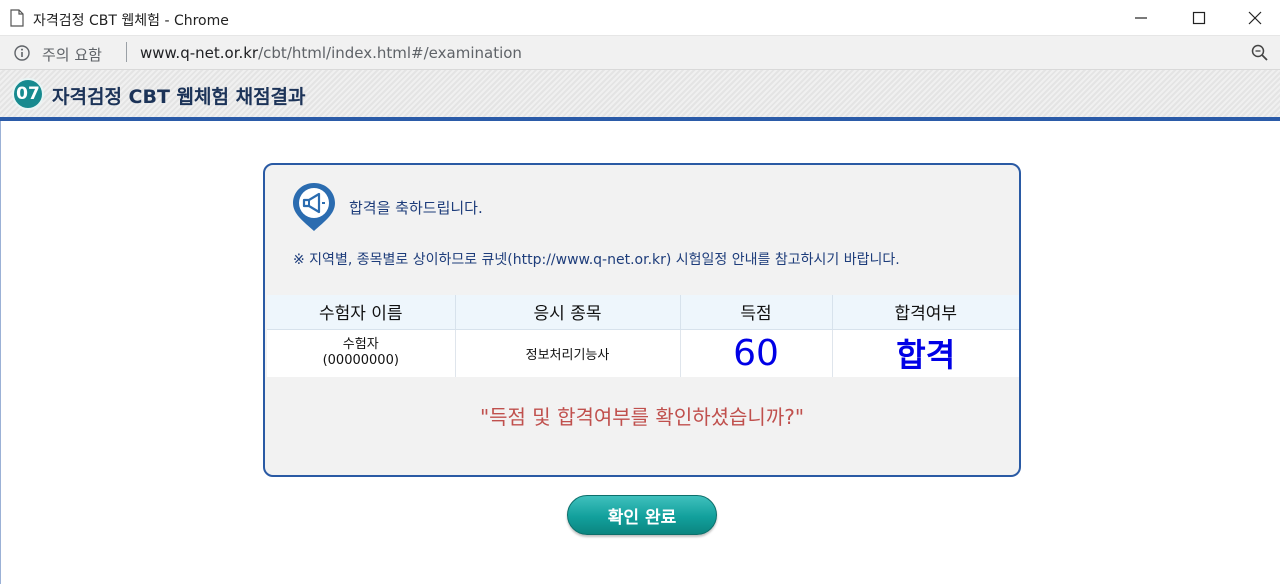 This screenshot has height=584, width=1280. What do you see at coordinates (179, 97) in the screenshot?
I see `page-title: 자격검정 CBT 웹체험 채점결과` at bounding box center [179, 97].